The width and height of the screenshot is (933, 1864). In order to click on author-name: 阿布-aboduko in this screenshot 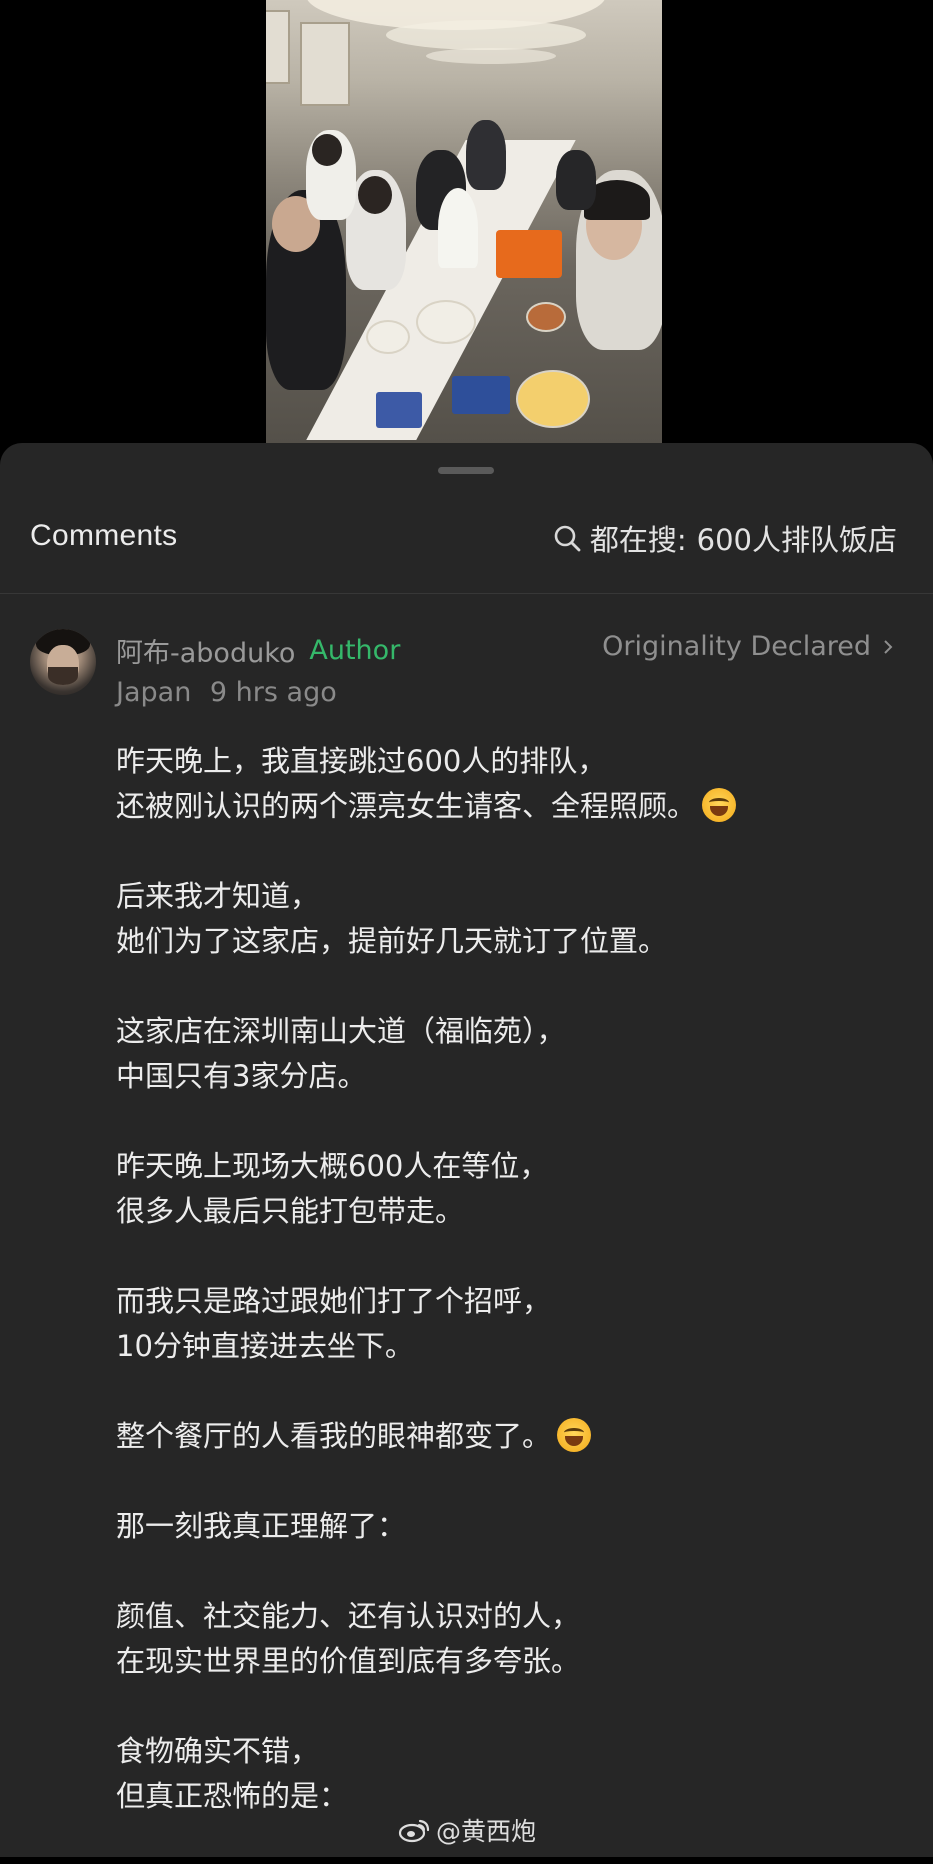, I will do `click(205, 650)`.